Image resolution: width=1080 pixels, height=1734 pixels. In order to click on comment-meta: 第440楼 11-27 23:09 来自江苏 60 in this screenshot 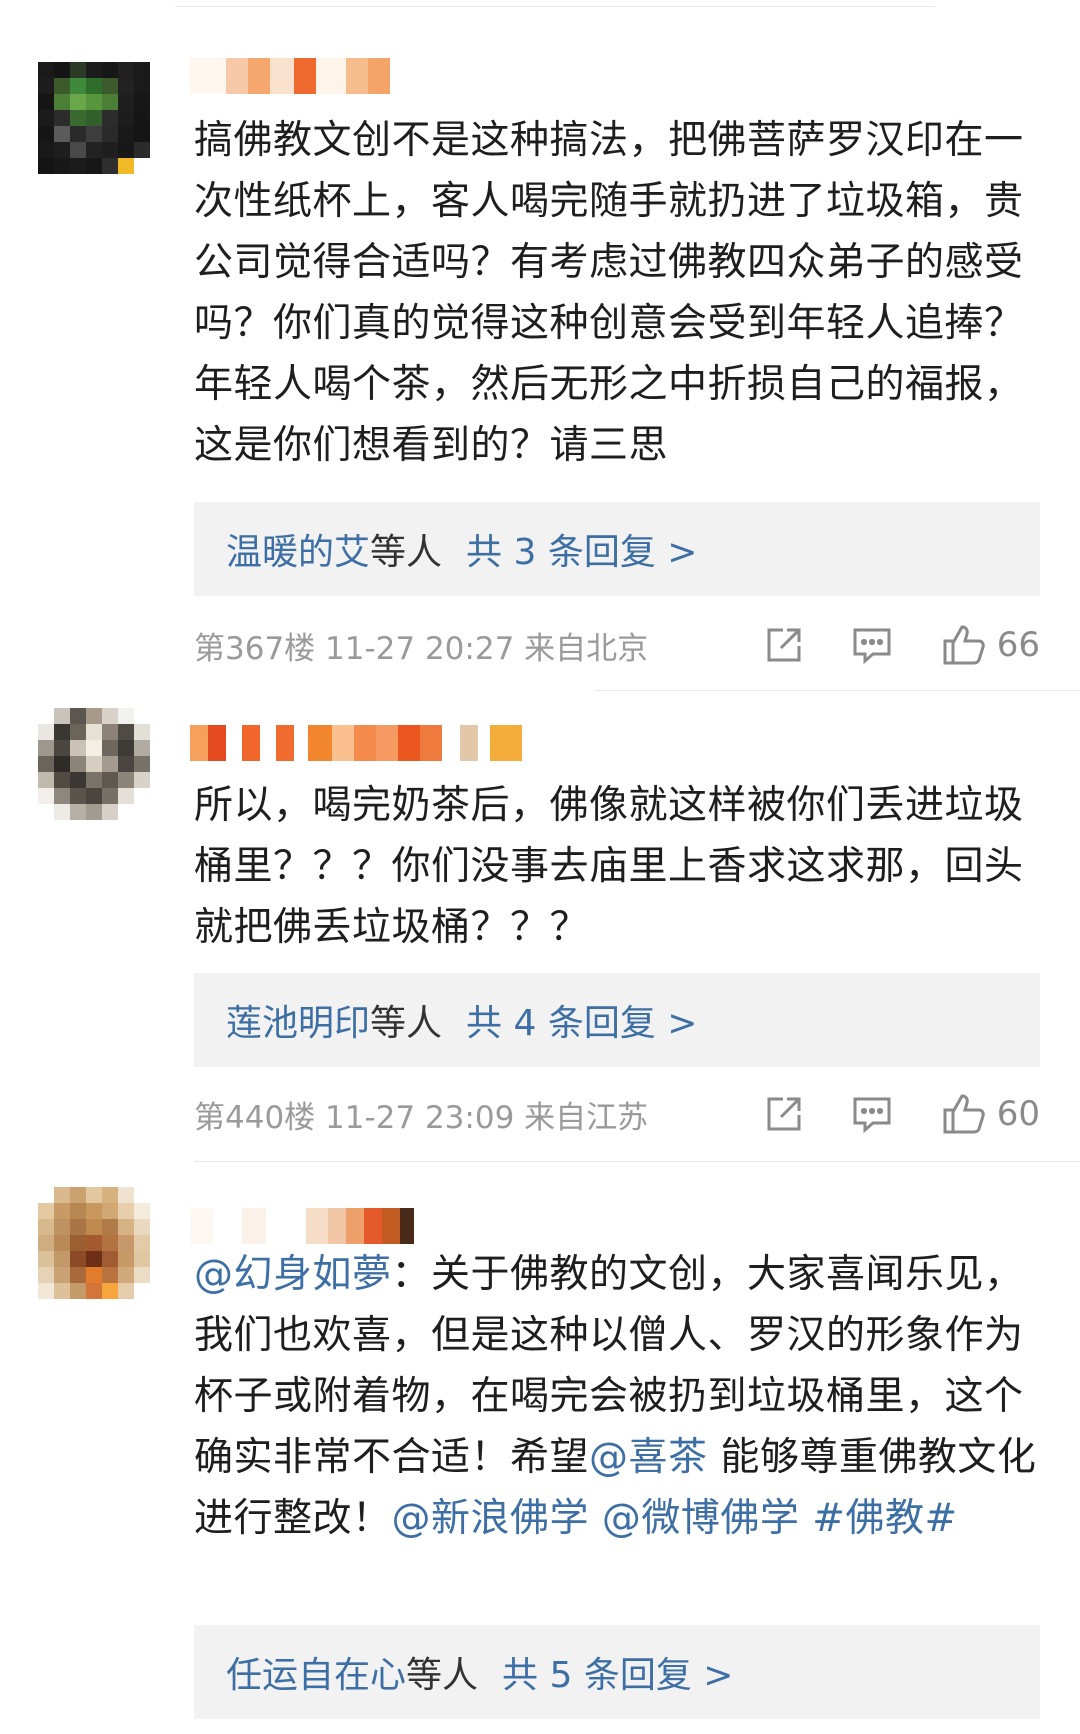, I will do `click(617, 1114)`.